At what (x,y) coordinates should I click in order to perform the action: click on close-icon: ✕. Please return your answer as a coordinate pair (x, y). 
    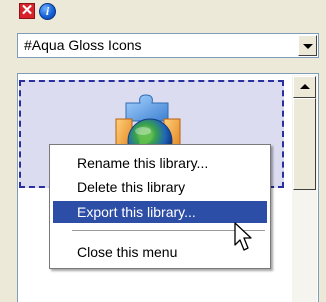
    Looking at the image, I should click on (27, 11).